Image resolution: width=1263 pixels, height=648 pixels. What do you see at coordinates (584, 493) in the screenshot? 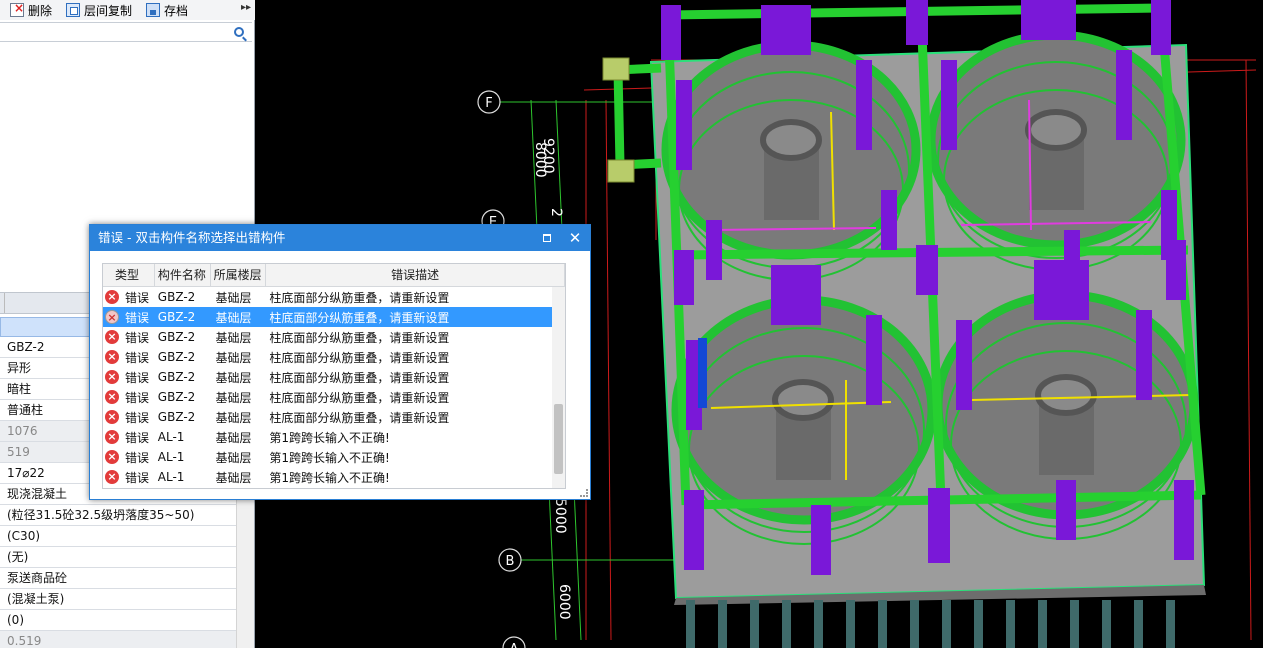
I see `resize-grip-icon` at bounding box center [584, 493].